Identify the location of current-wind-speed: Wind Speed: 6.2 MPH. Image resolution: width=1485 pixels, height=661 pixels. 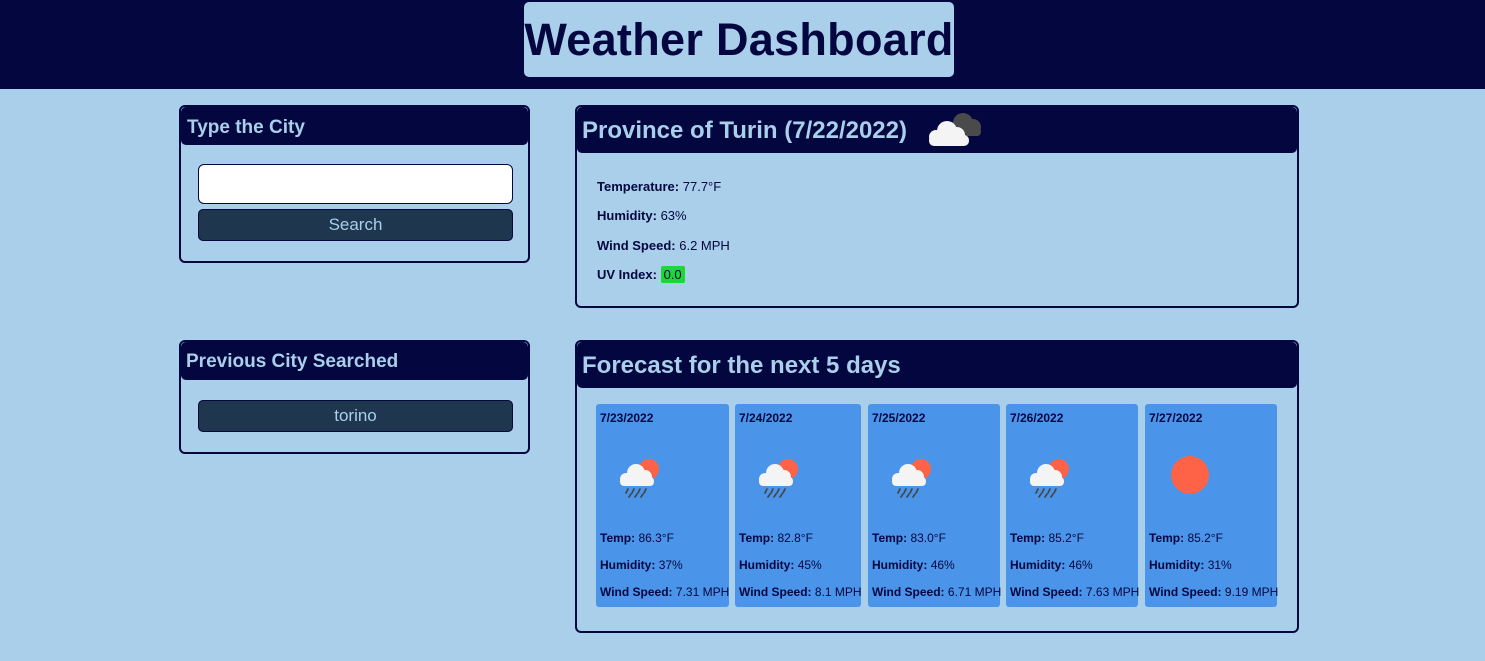
(663, 245).